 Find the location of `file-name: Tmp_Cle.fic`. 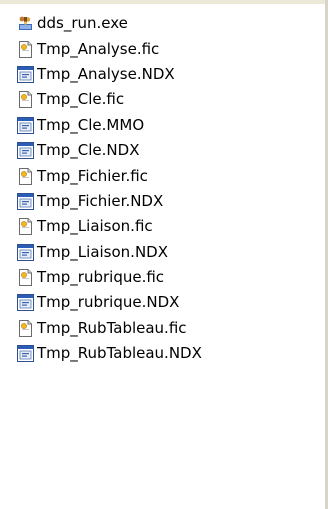

file-name: Tmp_Cle.fic is located at coordinates (81, 99).